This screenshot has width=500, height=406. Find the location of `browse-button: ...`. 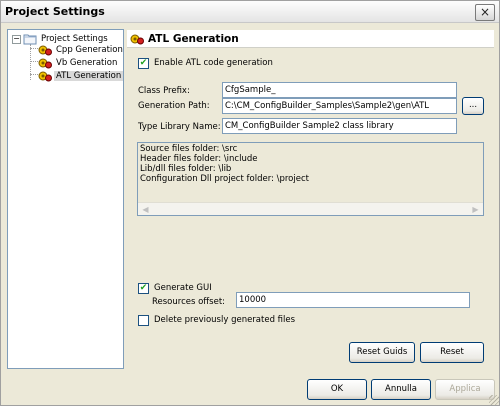

browse-button: ... is located at coordinates (473, 106).